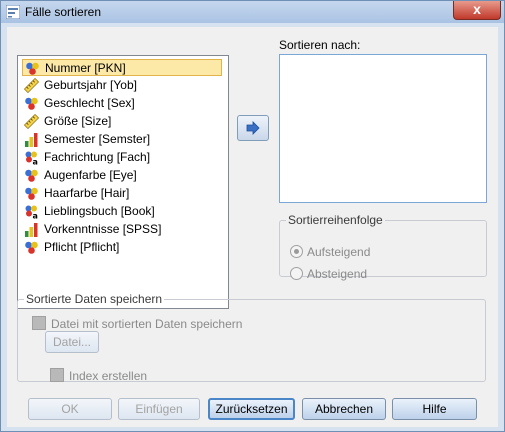 This screenshot has height=432, width=505. I want to click on cancel-button: Abbrechen, so click(344, 409).